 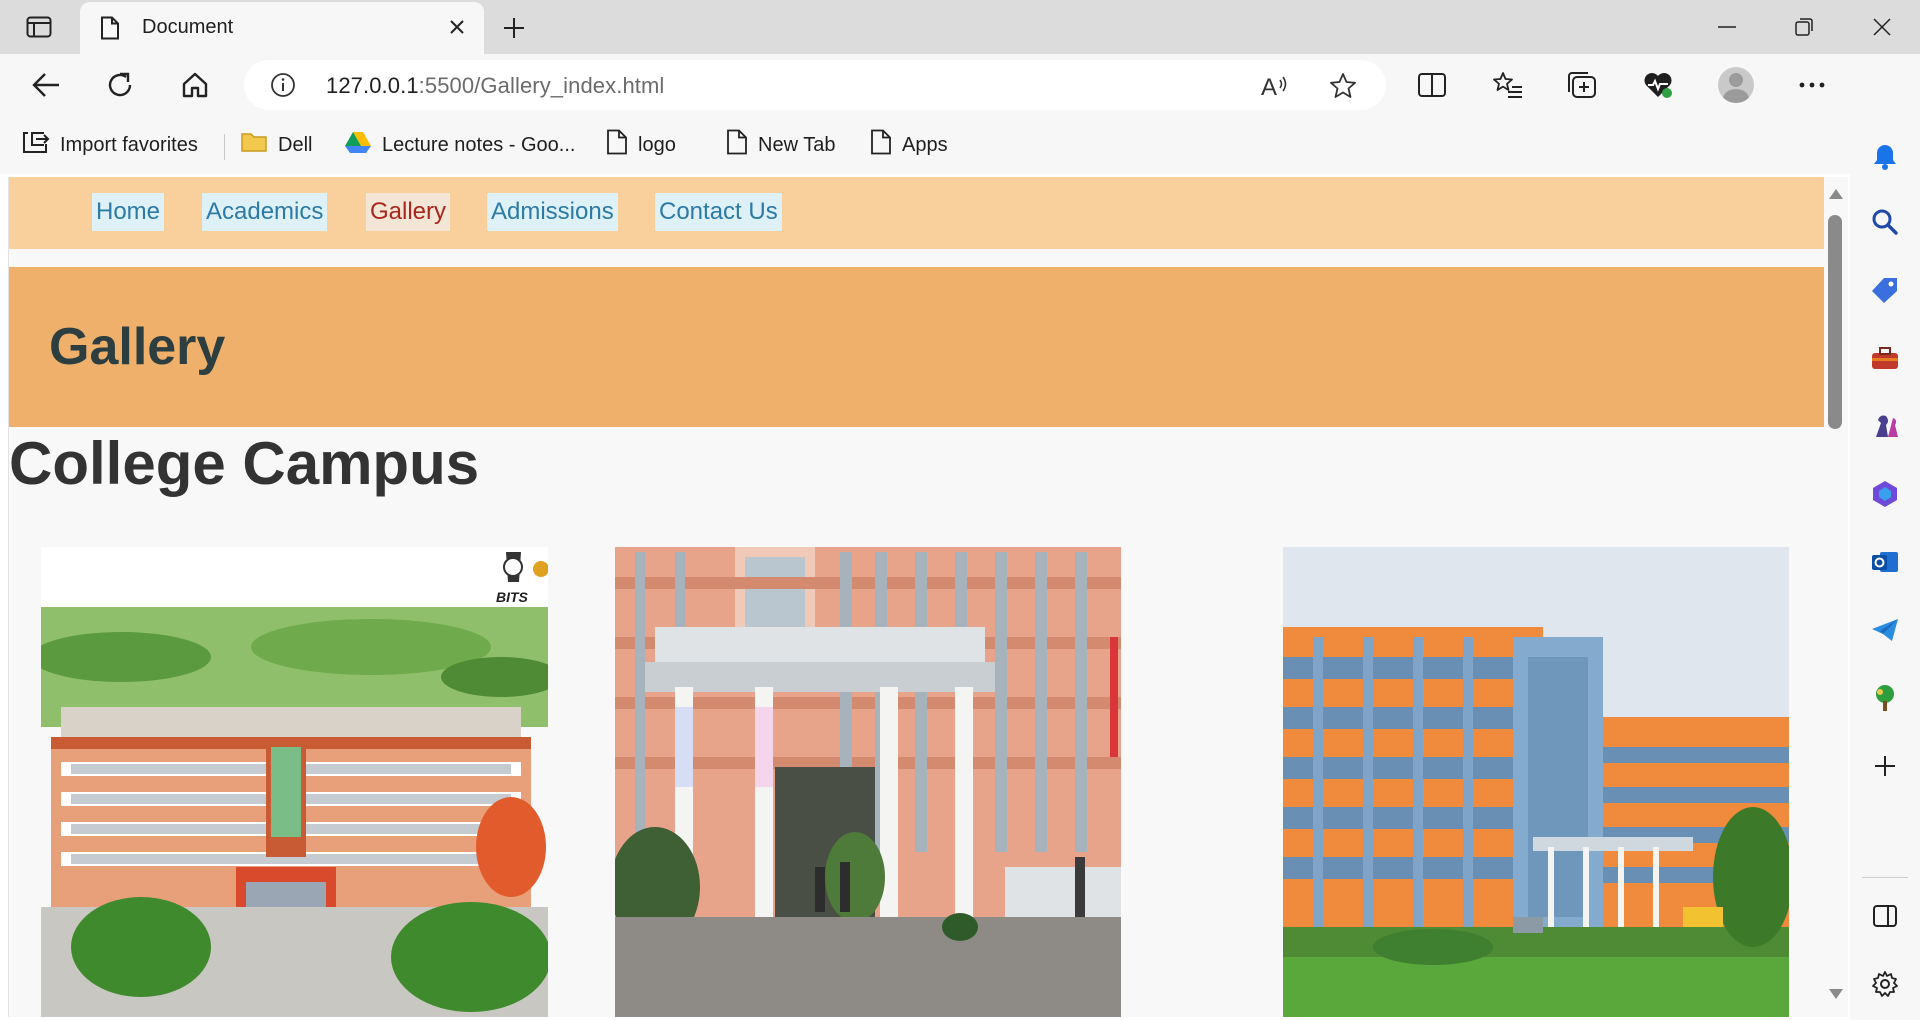 I want to click on site-info-icon, so click(x=283, y=87).